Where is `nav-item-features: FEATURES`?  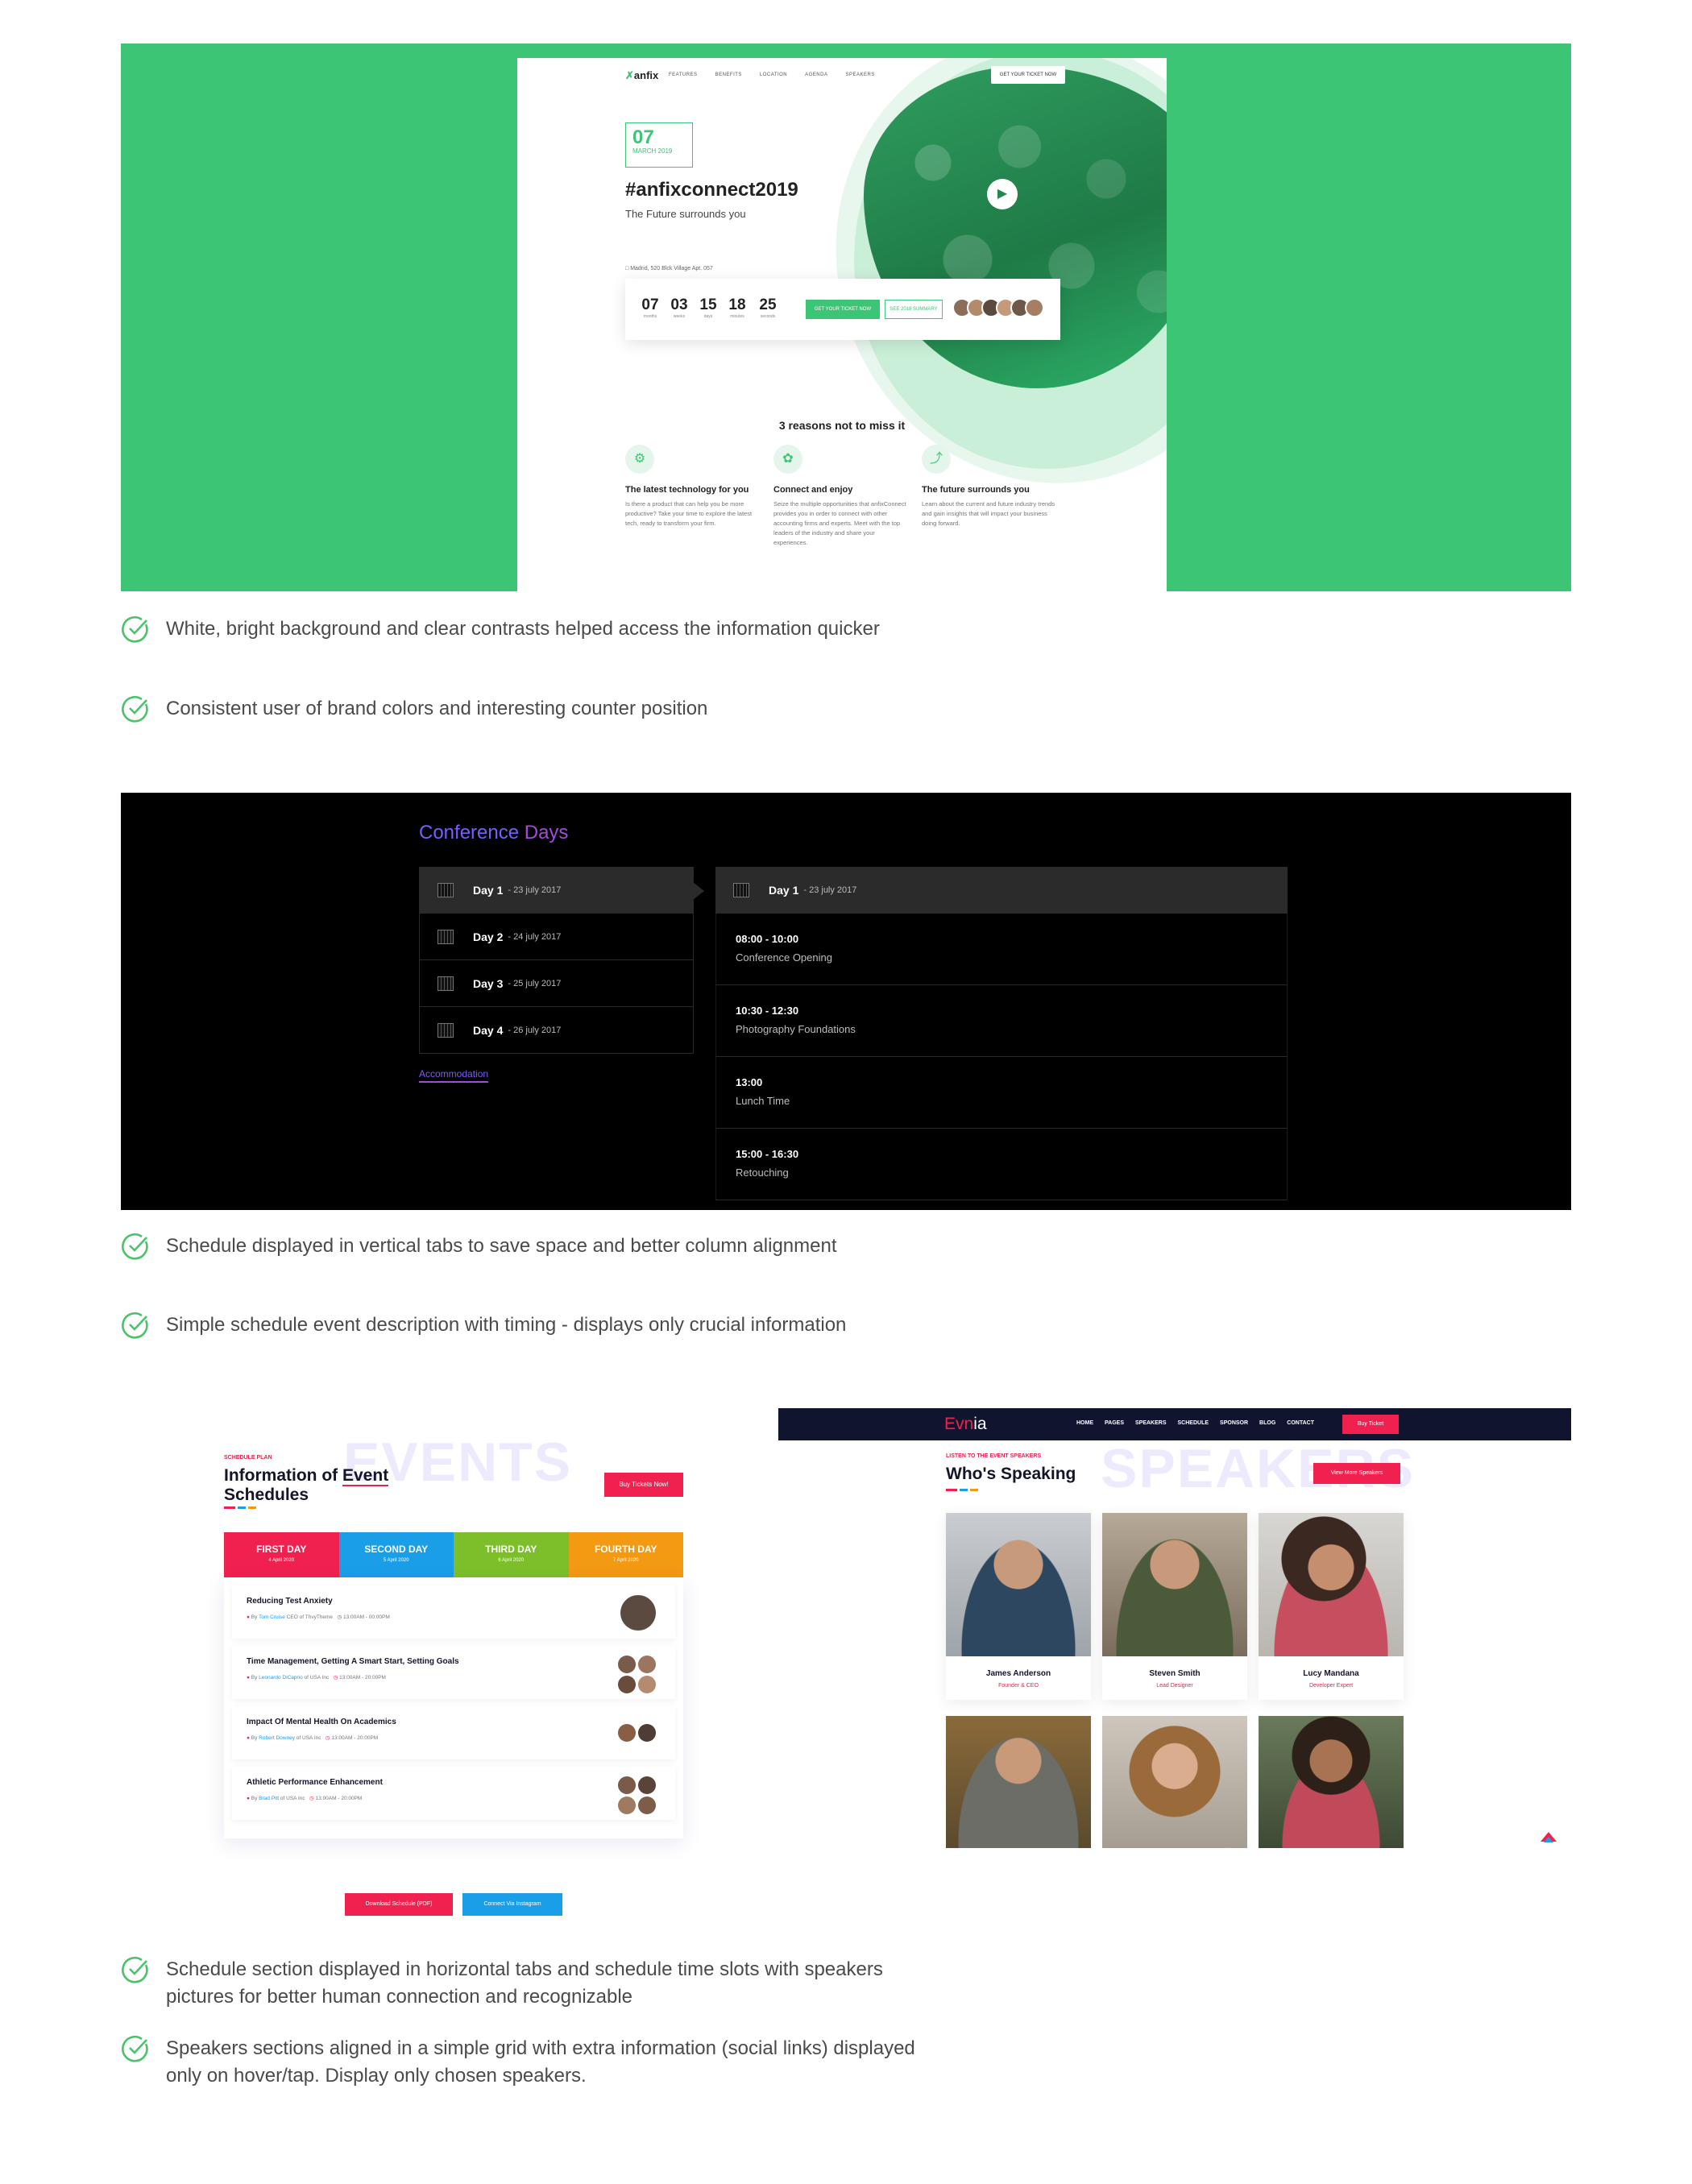 nav-item-features: FEATURES is located at coordinates (683, 75).